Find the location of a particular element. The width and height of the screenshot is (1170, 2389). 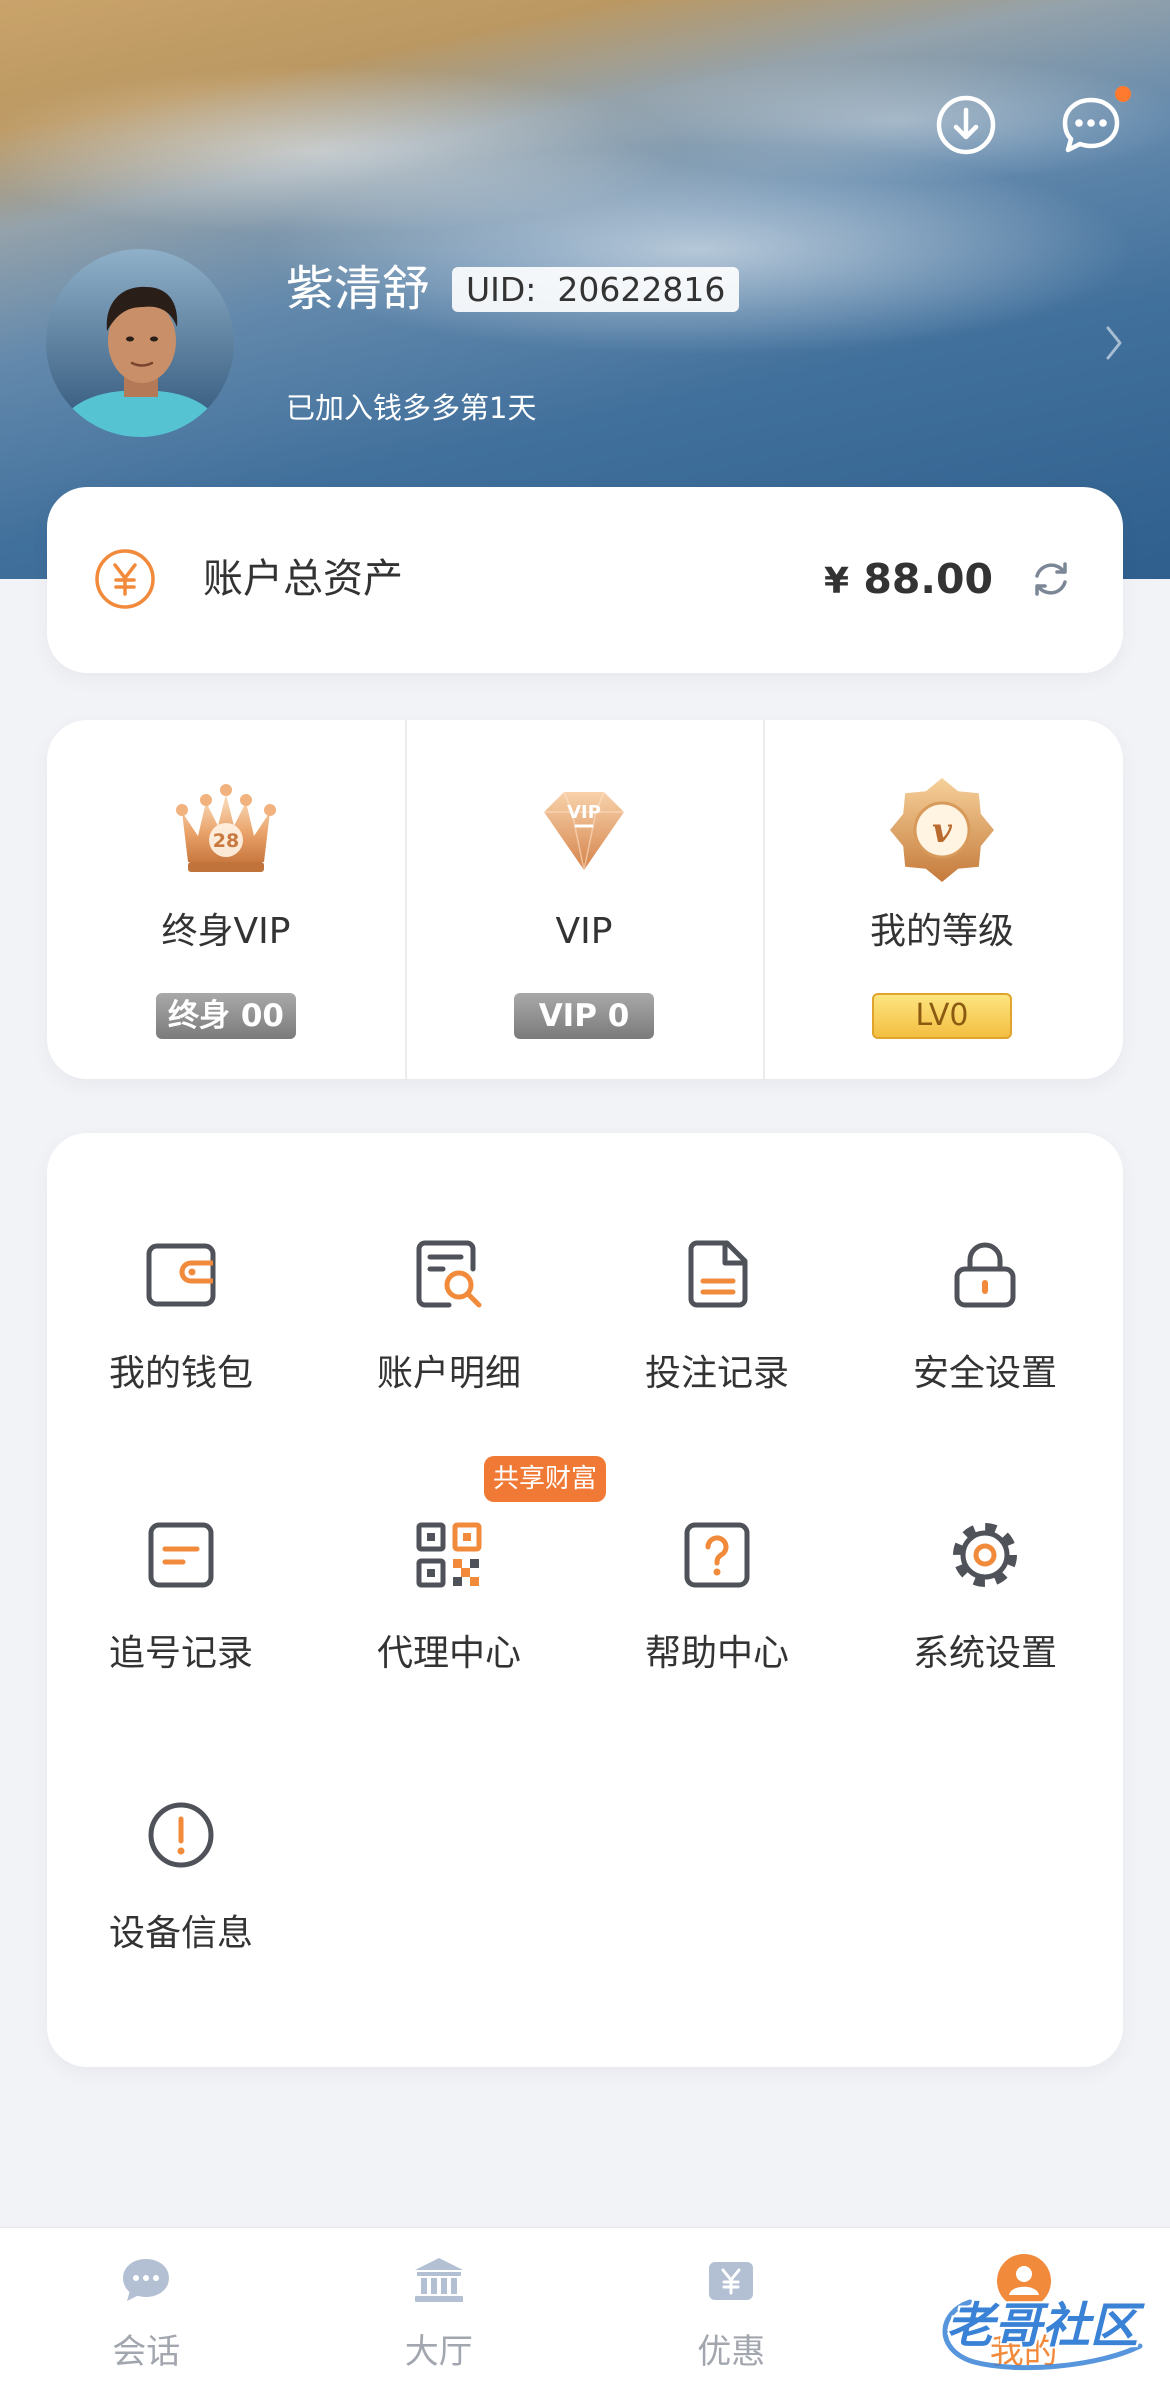

total-assets-label: 账户总资产 is located at coordinates (303, 579).